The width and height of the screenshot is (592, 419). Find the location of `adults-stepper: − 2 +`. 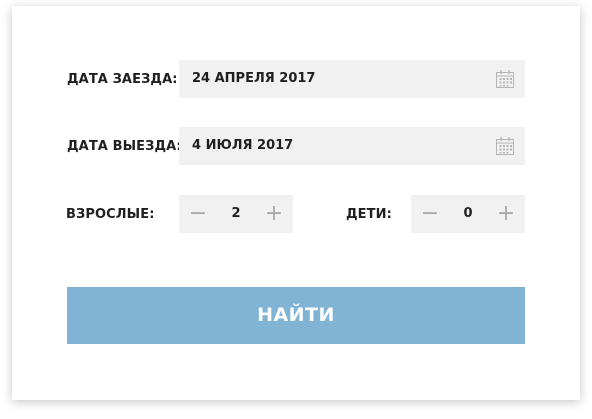

adults-stepper: − 2 + is located at coordinates (236, 214).